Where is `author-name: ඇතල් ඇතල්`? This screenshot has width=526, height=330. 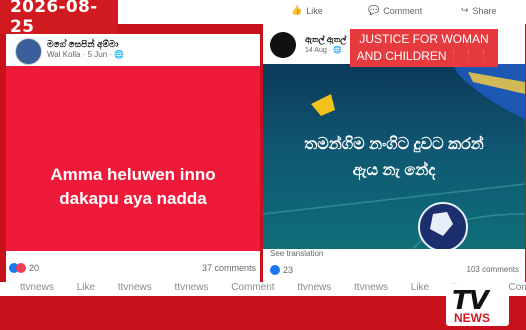
author-name: ඇතල් ඇතල් is located at coordinates (325, 40).